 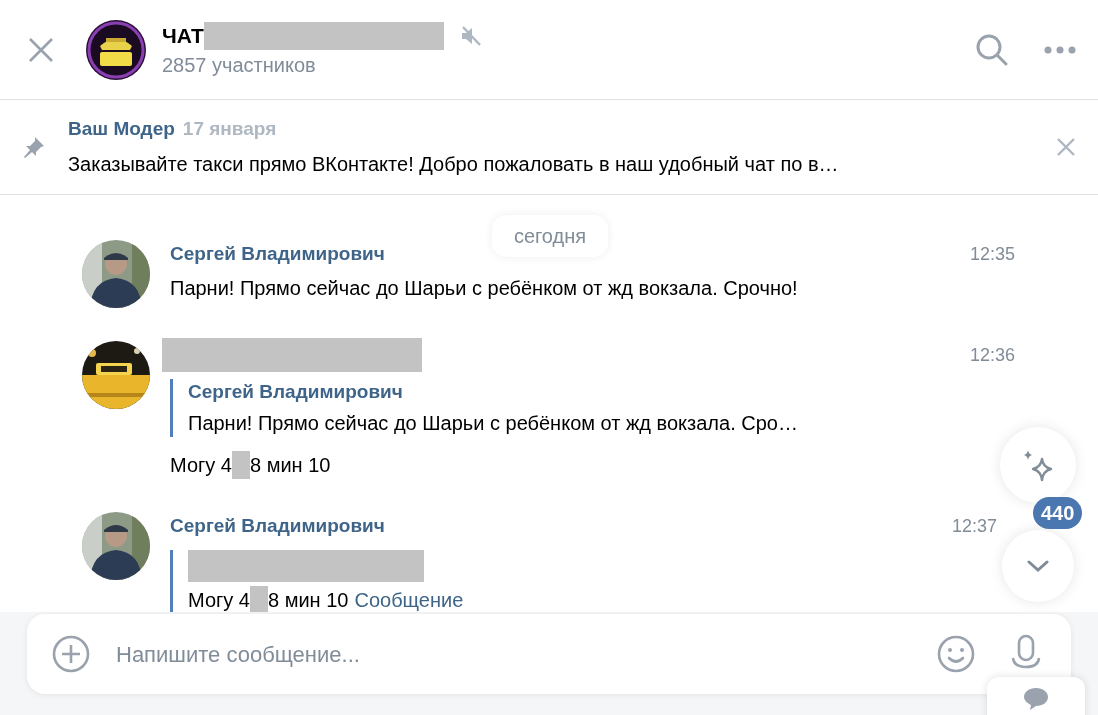 What do you see at coordinates (229, 128) in the screenshot?
I see `pinned-date: 17 января` at bounding box center [229, 128].